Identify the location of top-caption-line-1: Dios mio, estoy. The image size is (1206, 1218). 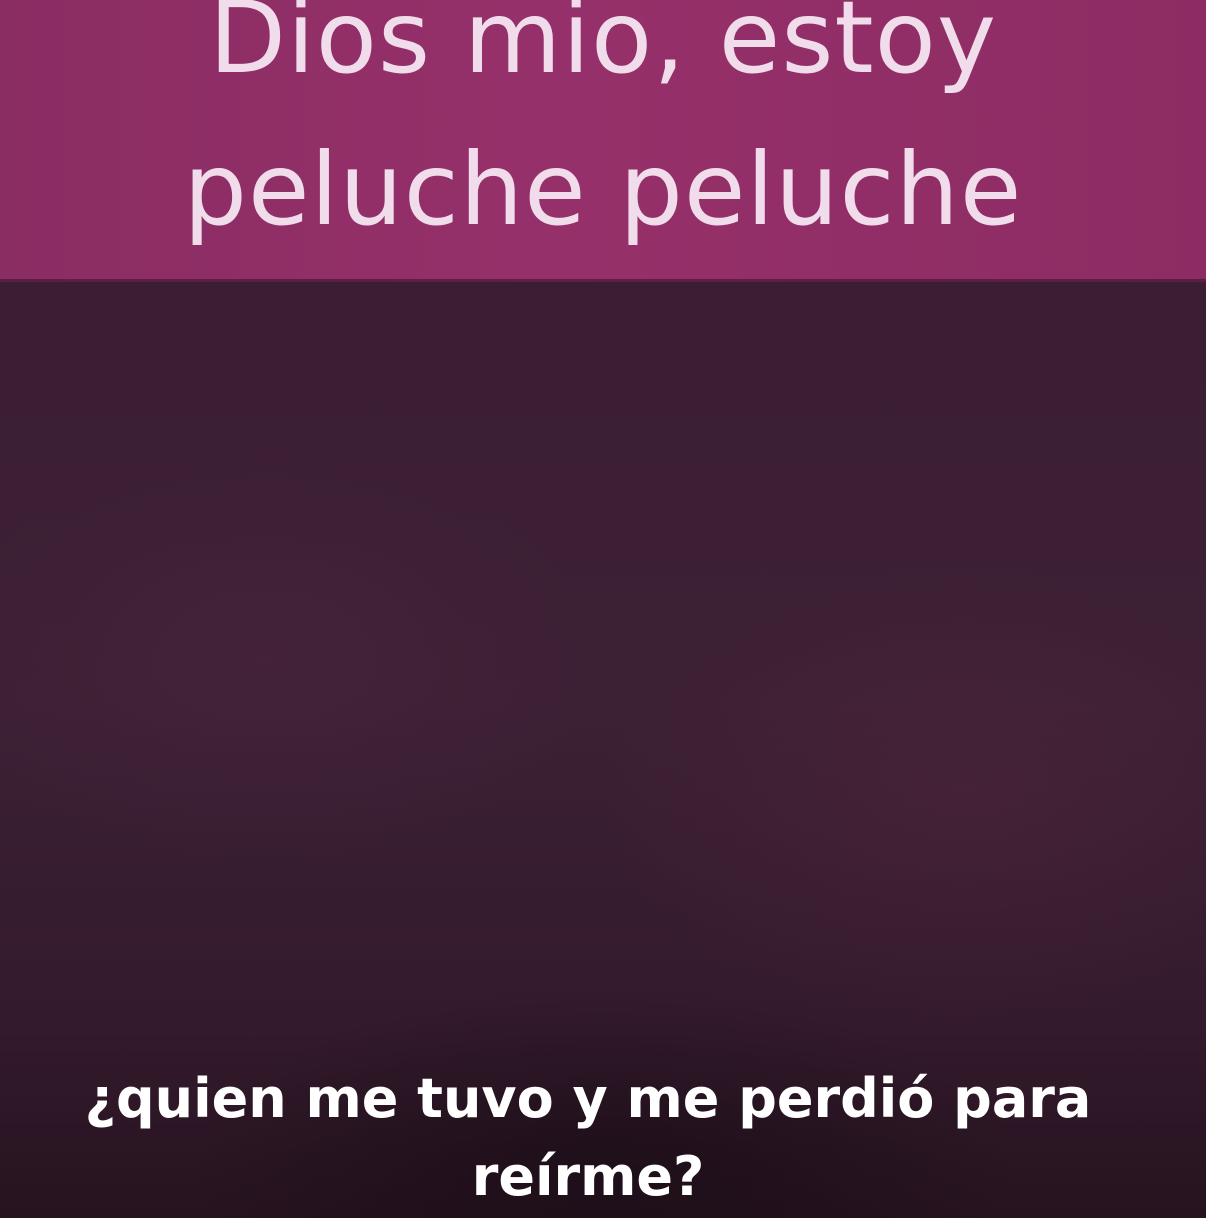
(603, 48).